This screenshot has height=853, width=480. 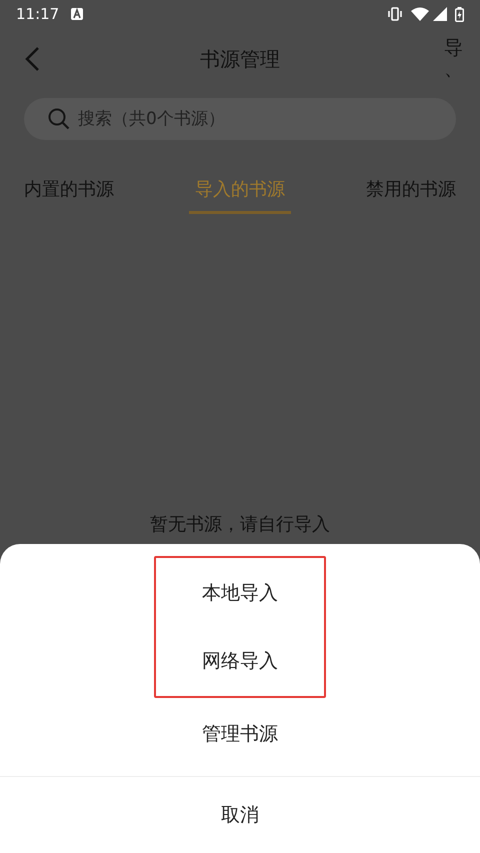 I want to click on empty-message: 暂无书源，请自行导入, so click(x=240, y=525).